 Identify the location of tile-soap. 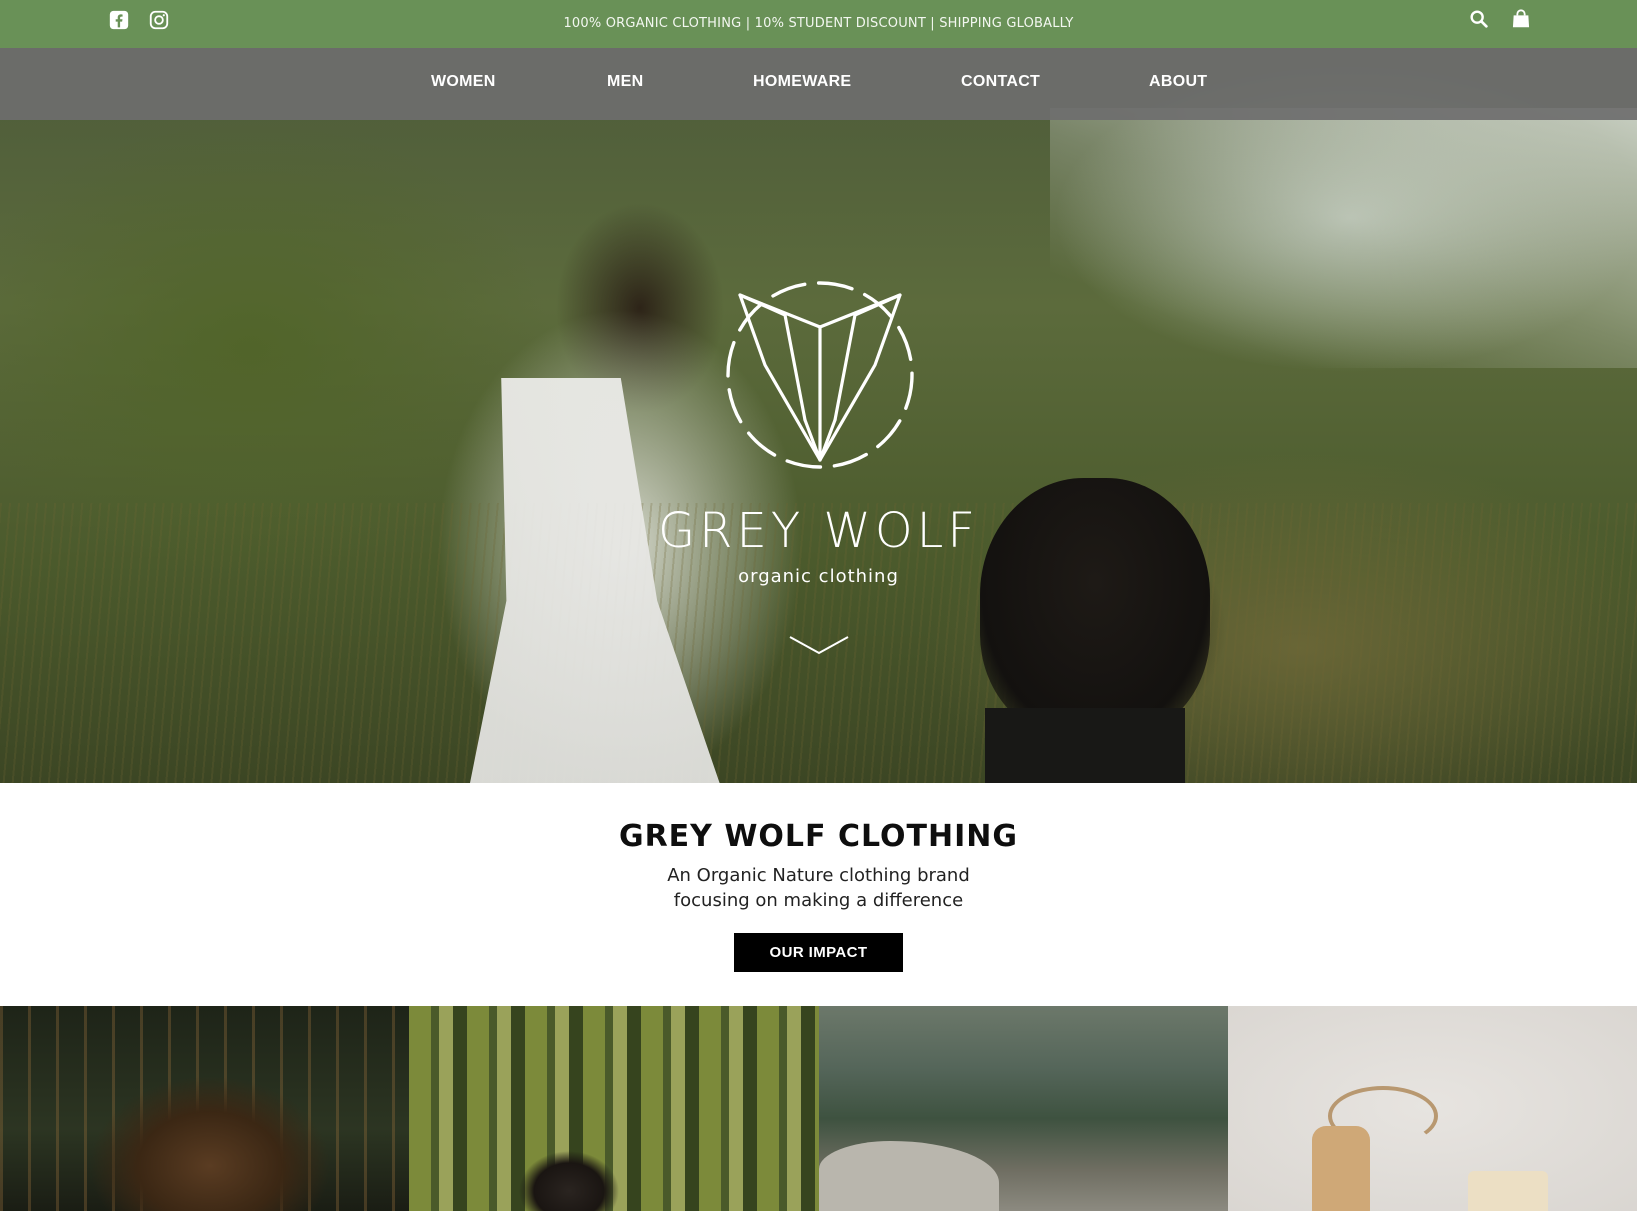
(1507, 1191).